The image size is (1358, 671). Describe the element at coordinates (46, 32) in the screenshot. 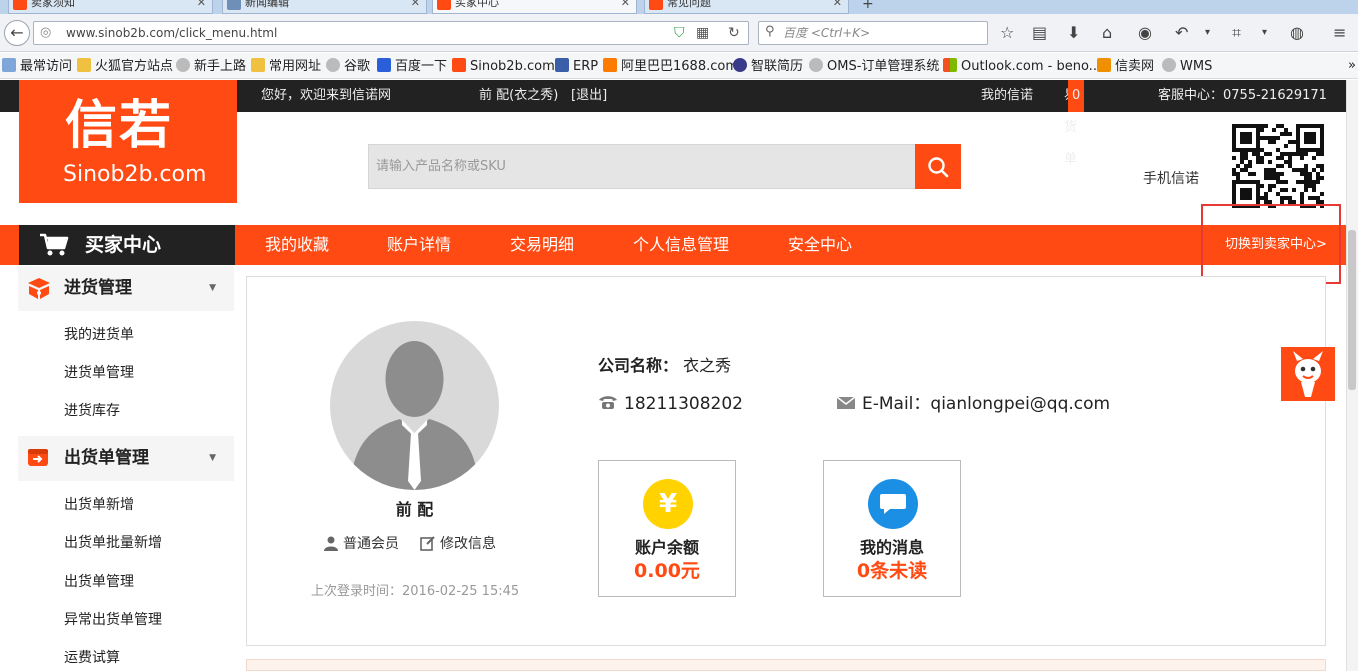

I see `globe-icon: ◎` at that location.